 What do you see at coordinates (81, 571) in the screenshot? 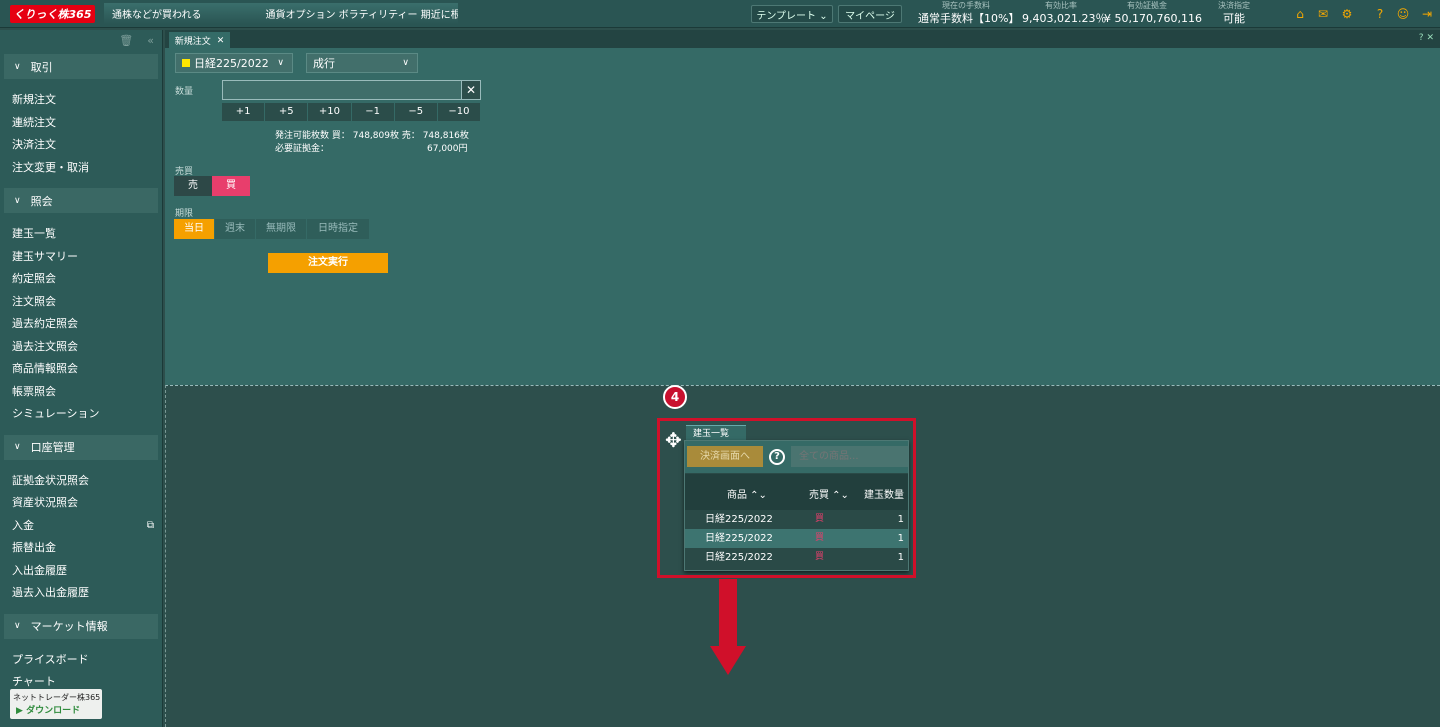
I see `sidebar-item: 入出金履歴` at bounding box center [81, 571].